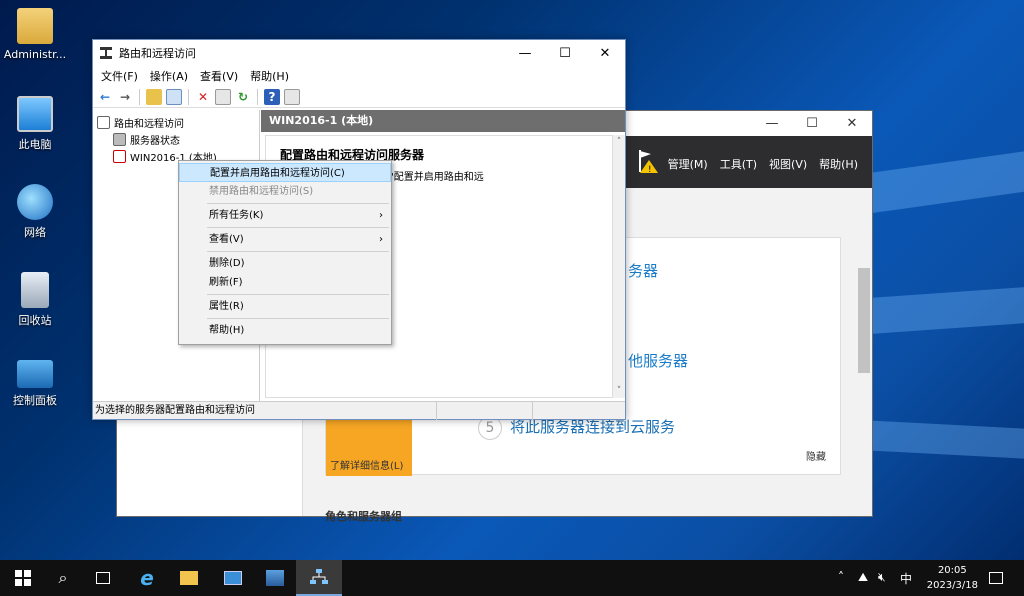 Image resolution: width=1024 pixels, height=596 pixels. What do you see at coordinates (619, 266) in the screenshot?
I see `details-scrollbar: ˄ ˅` at bounding box center [619, 266].